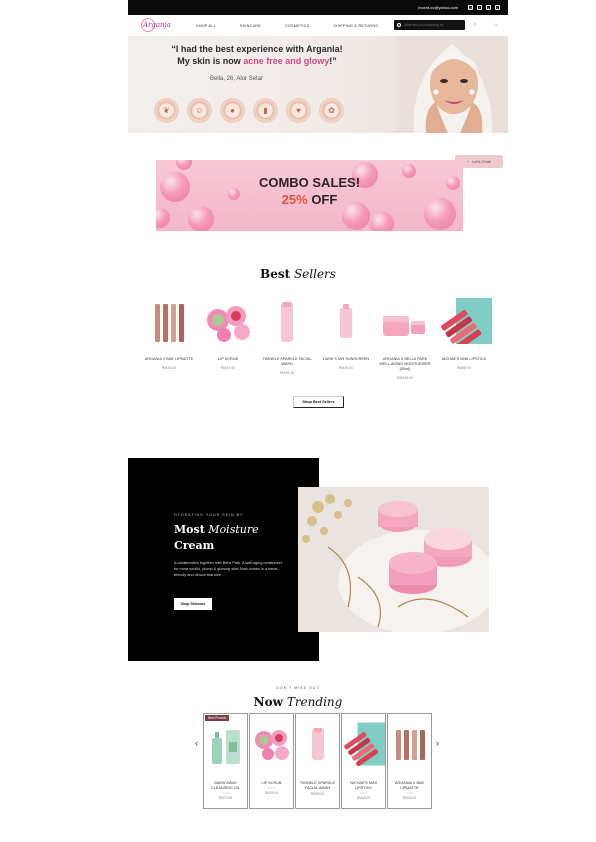 The width and height of the screenshot is (596, 842). Describe the element at coordinates (225, 798) in the screenshot. I see `product-price: RM79.00` at that location.